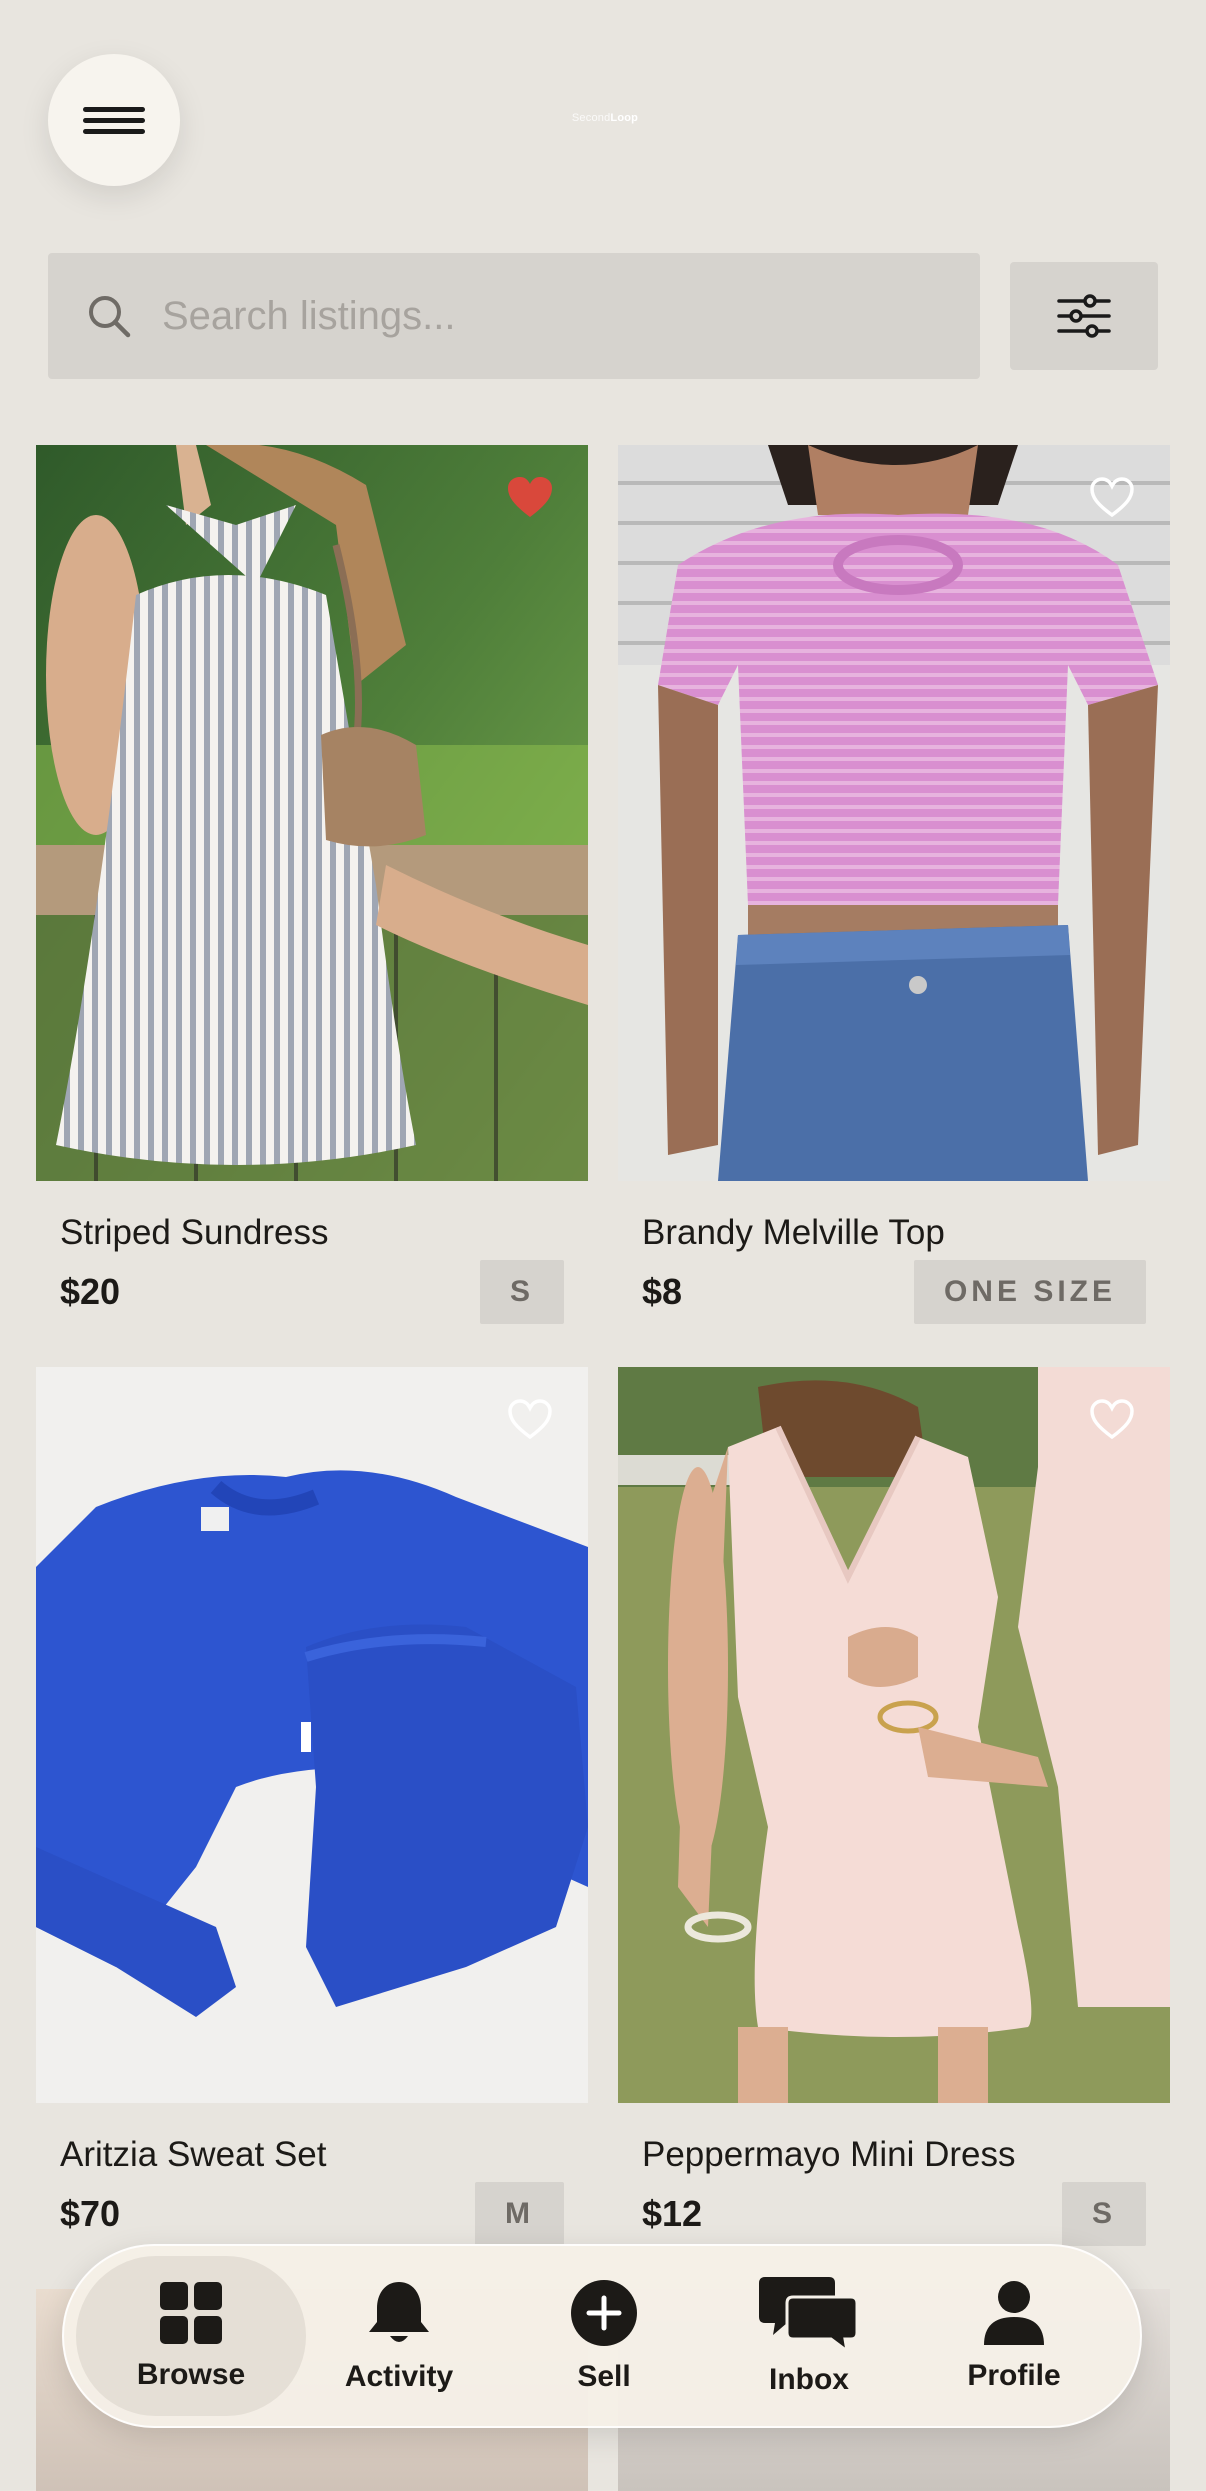 This screenshot has width=1206, height=2491. I want to click on filter-sliders-icon, so click(1084, 316).